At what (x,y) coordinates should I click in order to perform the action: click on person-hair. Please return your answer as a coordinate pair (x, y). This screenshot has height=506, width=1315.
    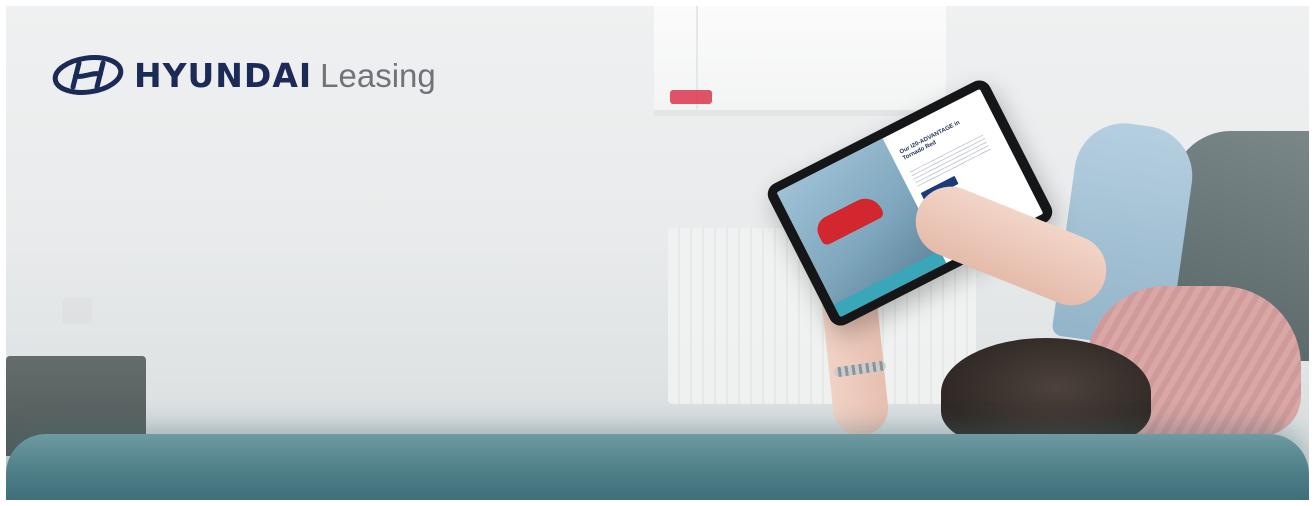
    Looking at the image, I should click on (1046, 393).